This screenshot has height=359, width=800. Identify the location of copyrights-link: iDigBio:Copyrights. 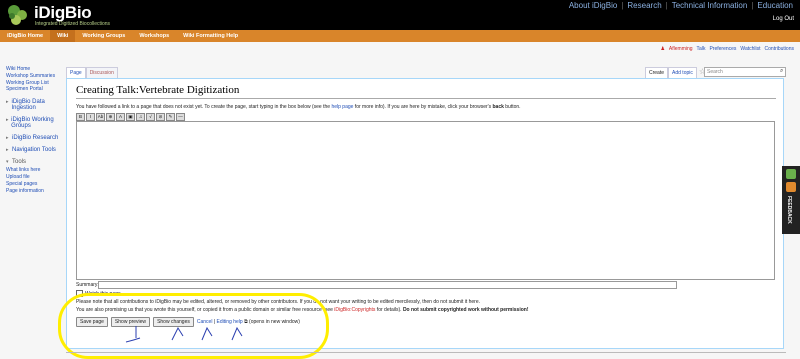
(354, 310).